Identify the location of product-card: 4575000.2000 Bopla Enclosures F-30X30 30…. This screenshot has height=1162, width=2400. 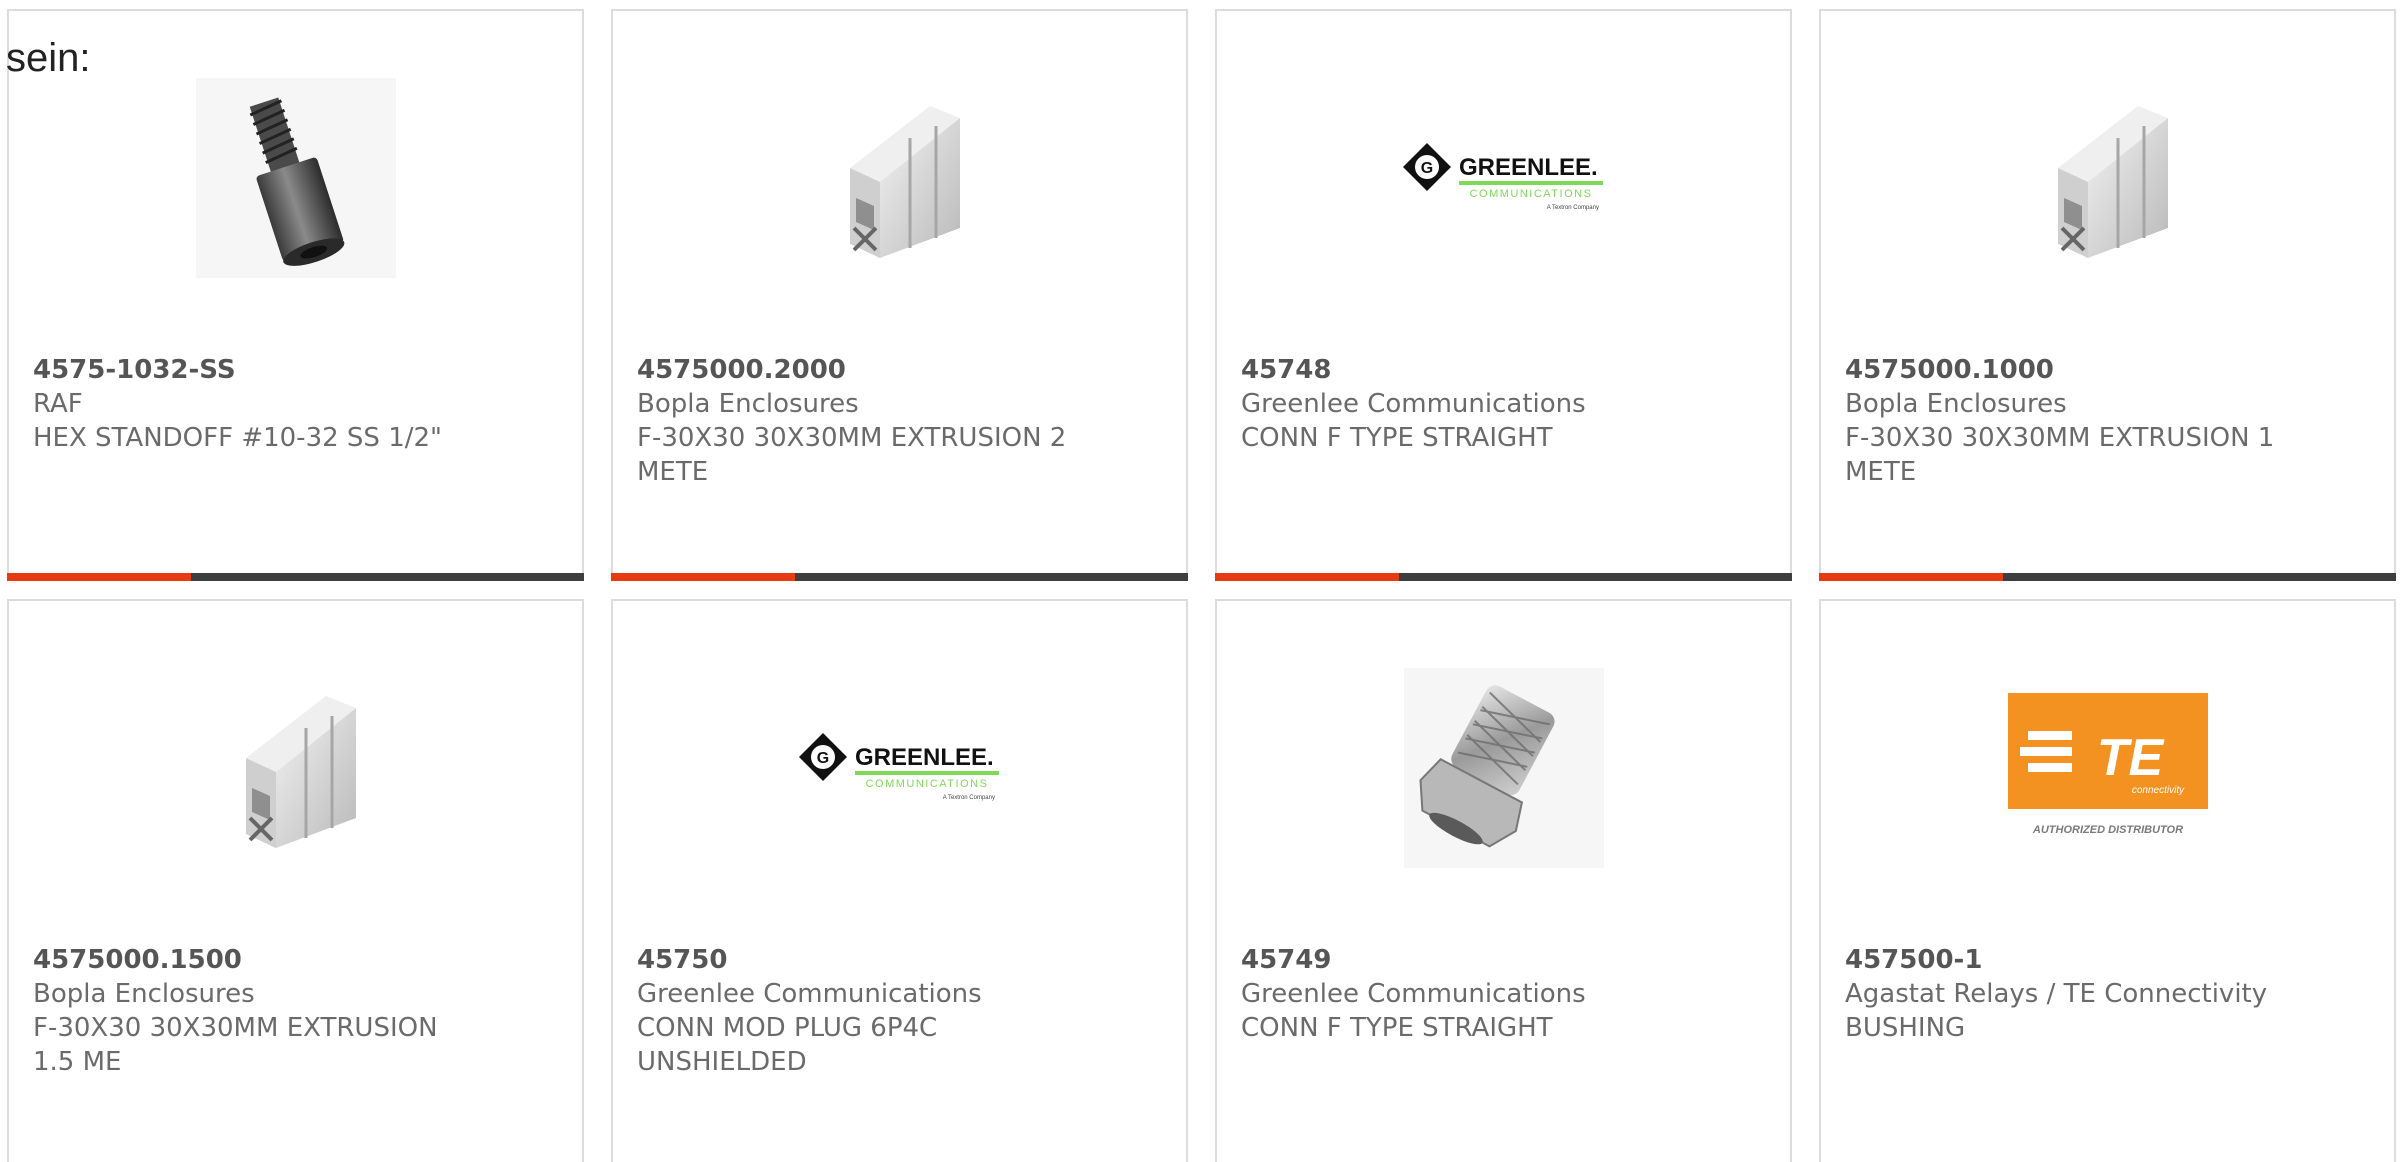
(899, 295).